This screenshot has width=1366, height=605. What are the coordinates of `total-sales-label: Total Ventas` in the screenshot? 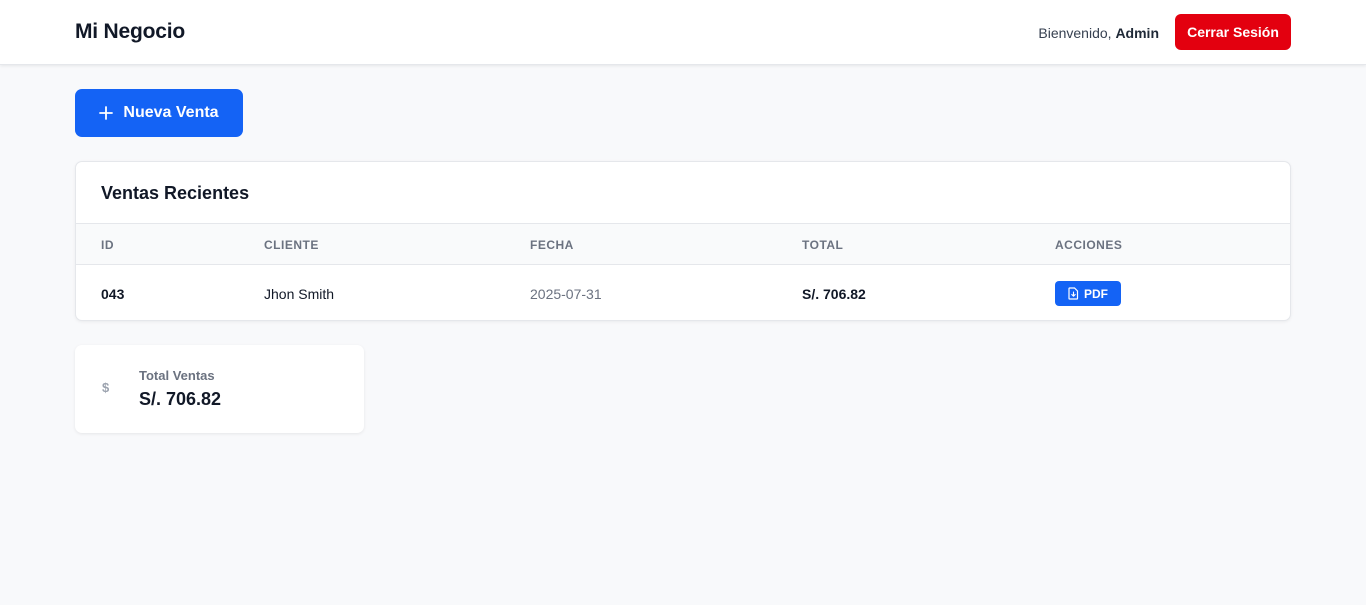 It's located at (177, 375).